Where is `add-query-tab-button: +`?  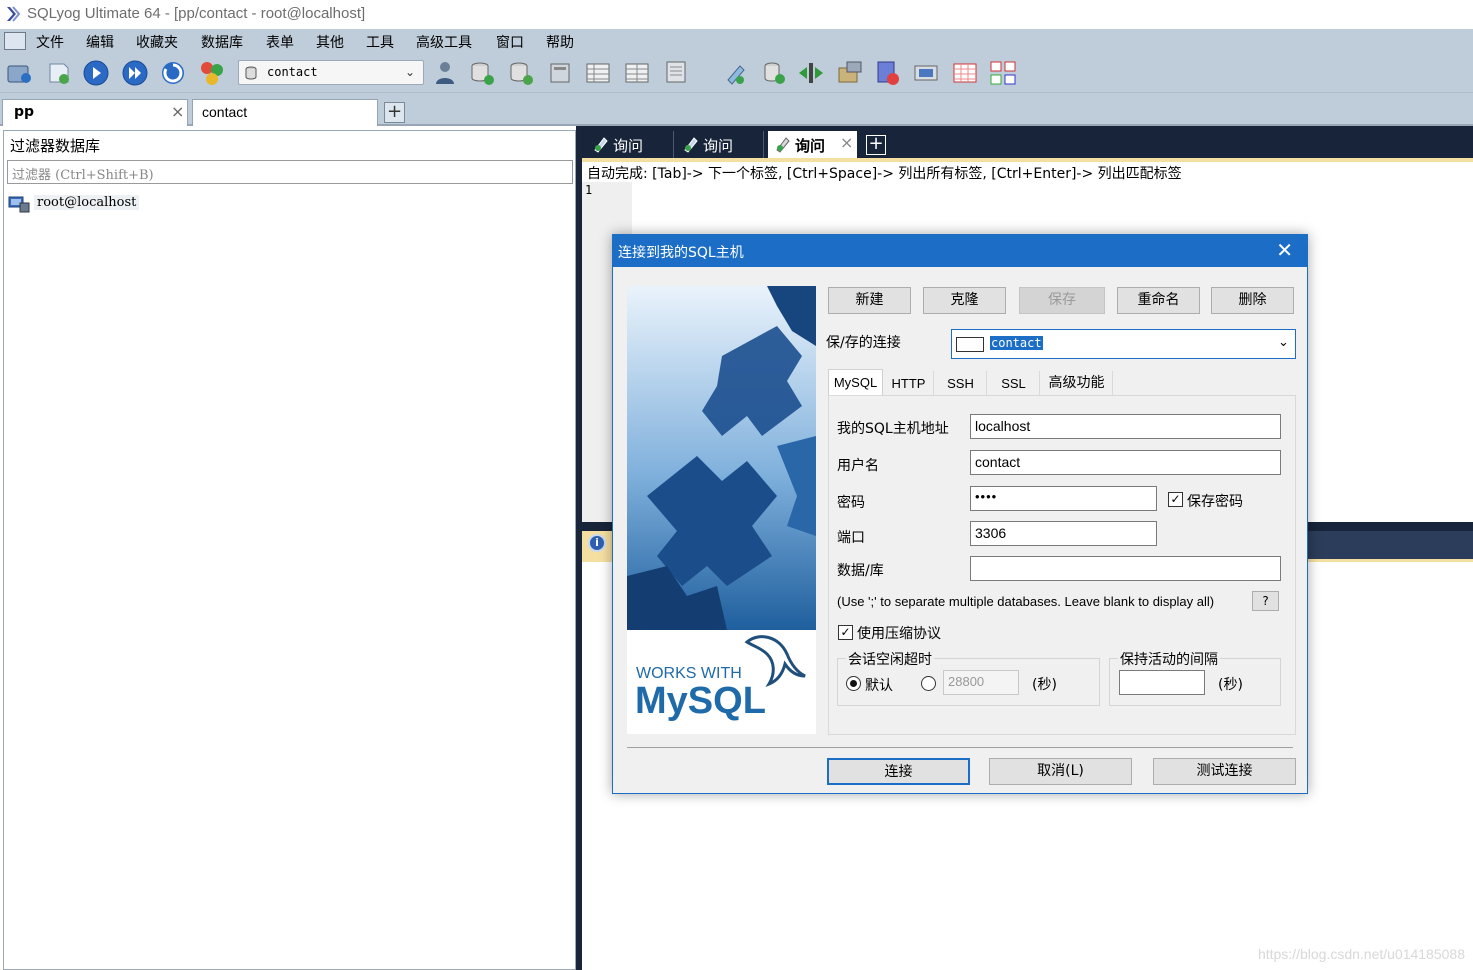 add-query-tab-button: + is located at coordinates (876, 145).